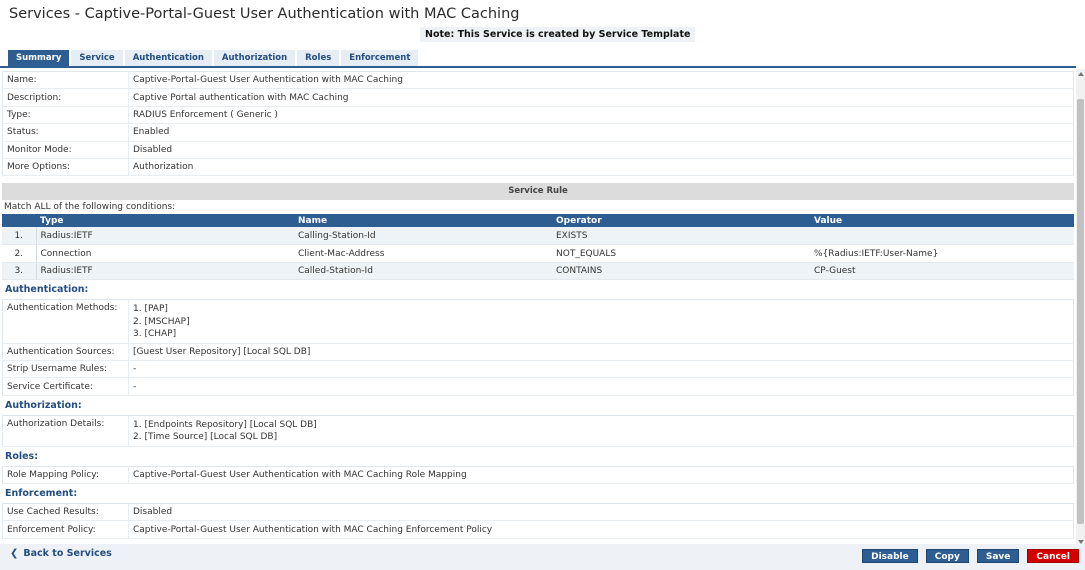 The width and height of the screenshot is (1085, 570). I want to click on auth-method-item: 1. [PAP], so click(150, 309).